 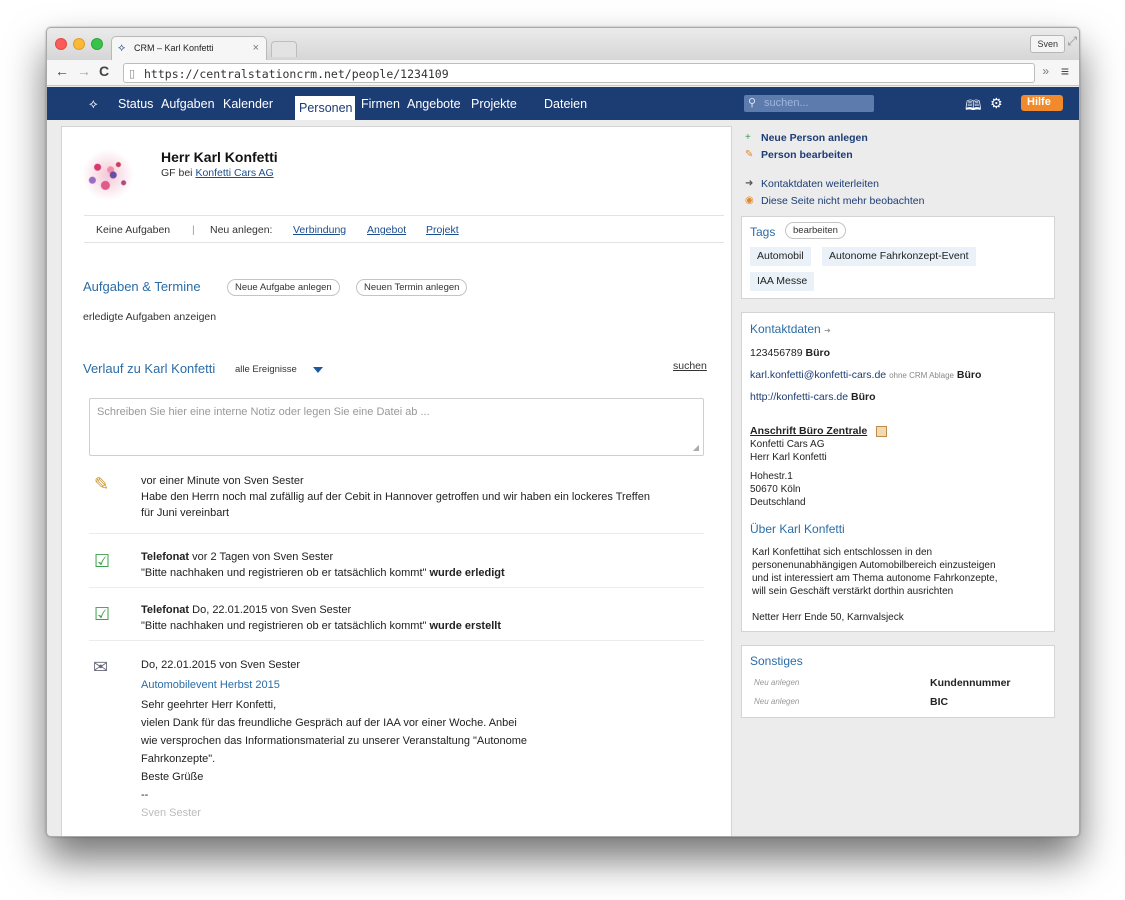 I want to click on tag-iaa-messe: IAA Messe, so click(x=782, y=281).